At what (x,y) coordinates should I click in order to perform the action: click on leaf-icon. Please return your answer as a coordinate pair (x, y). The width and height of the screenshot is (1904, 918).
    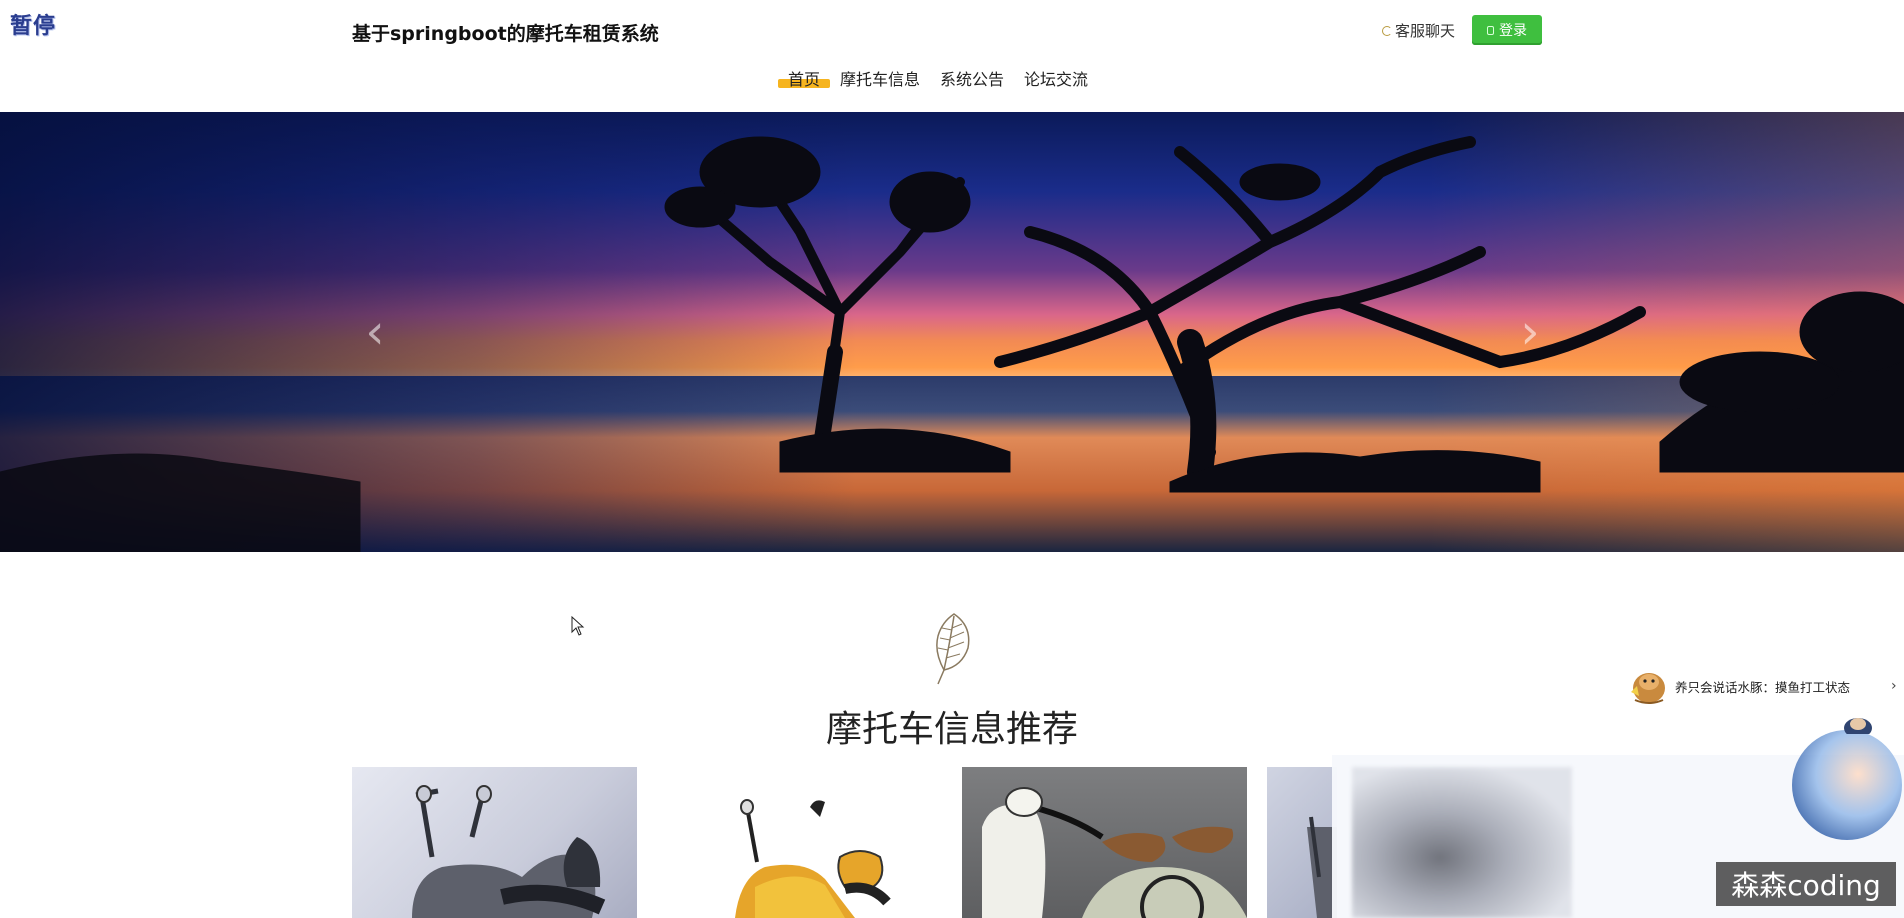
    Looking at the image, I should click on (953, 649).